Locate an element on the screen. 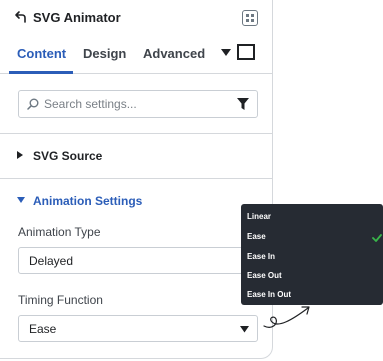 Image resolution: width=383 pixels, height=361 pixels. grid-icon is located at coordinates (250, 18).